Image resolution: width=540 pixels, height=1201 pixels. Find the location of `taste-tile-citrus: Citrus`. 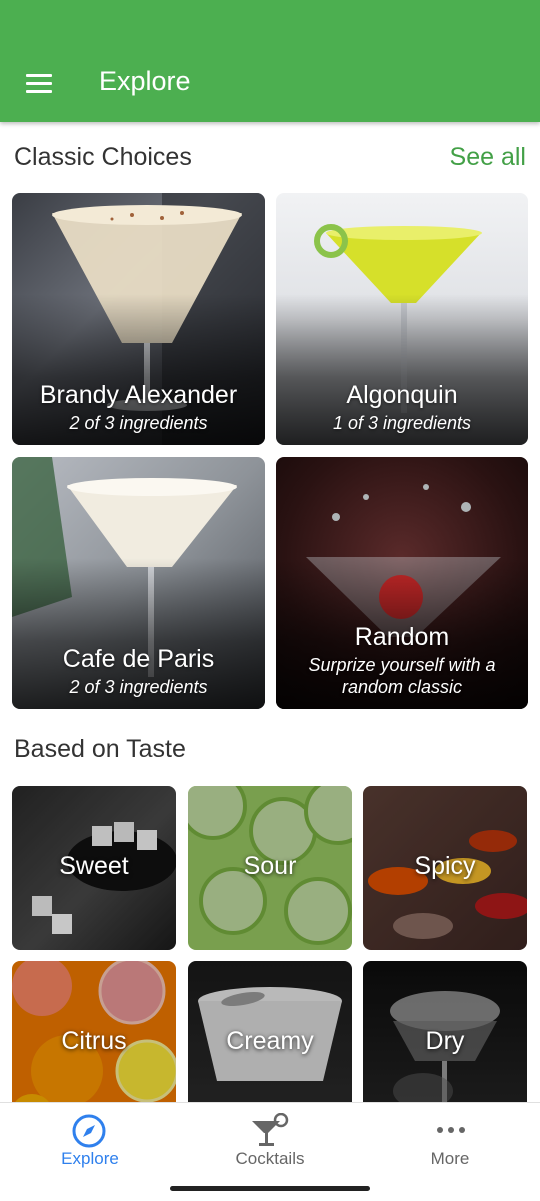

taste-tile-citrus: Citrus is located at coordinates (94, 1043).